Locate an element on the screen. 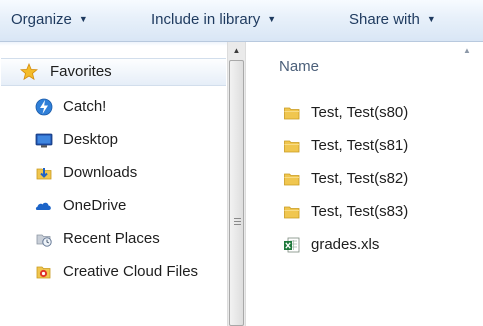 Image resolution: width=483 pixels, height=326 pixels. nav-item-creative-cloud-files: Creative Cloud Files is located at coordinates (113, 272).